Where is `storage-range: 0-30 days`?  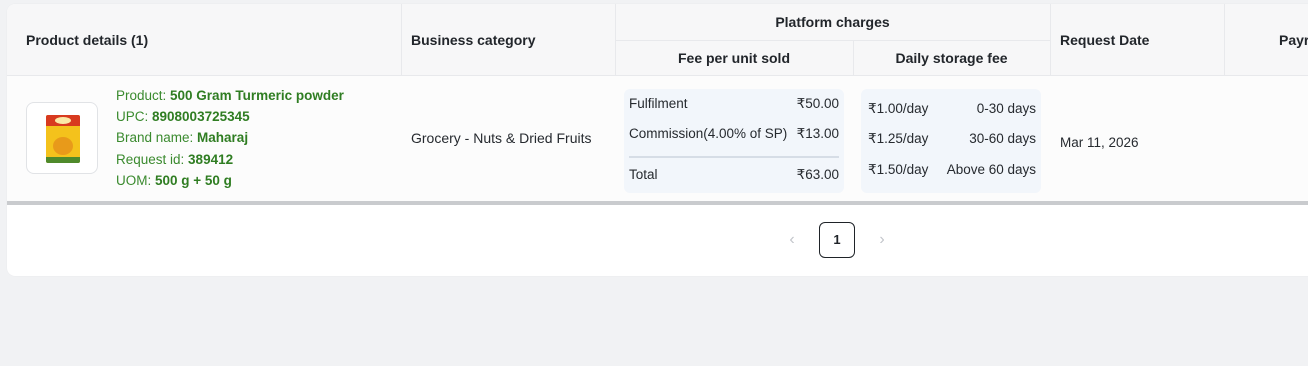 storage-range: 0-30 days is located at coordinates (1006, 108).